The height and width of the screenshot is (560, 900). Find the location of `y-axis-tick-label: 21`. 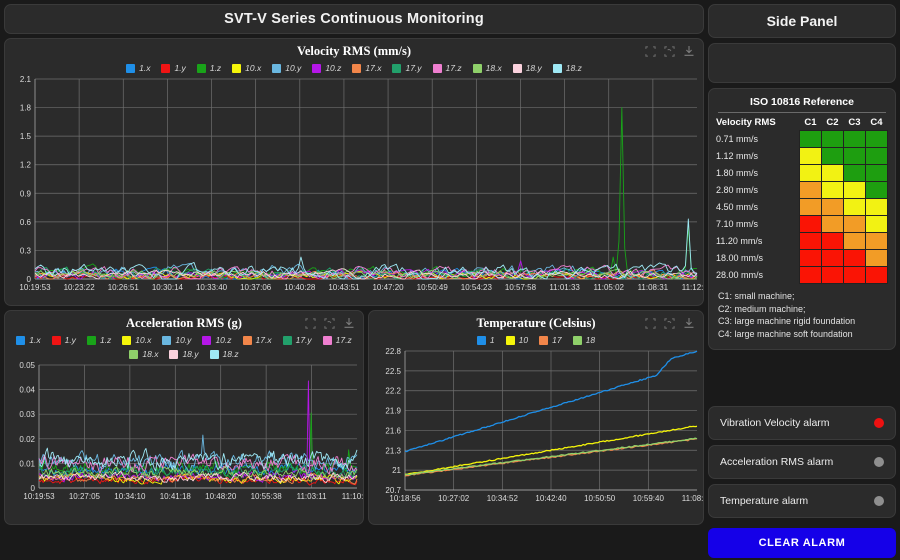

y-axis-tick-label: 21 is located at coordinates (396, 470).